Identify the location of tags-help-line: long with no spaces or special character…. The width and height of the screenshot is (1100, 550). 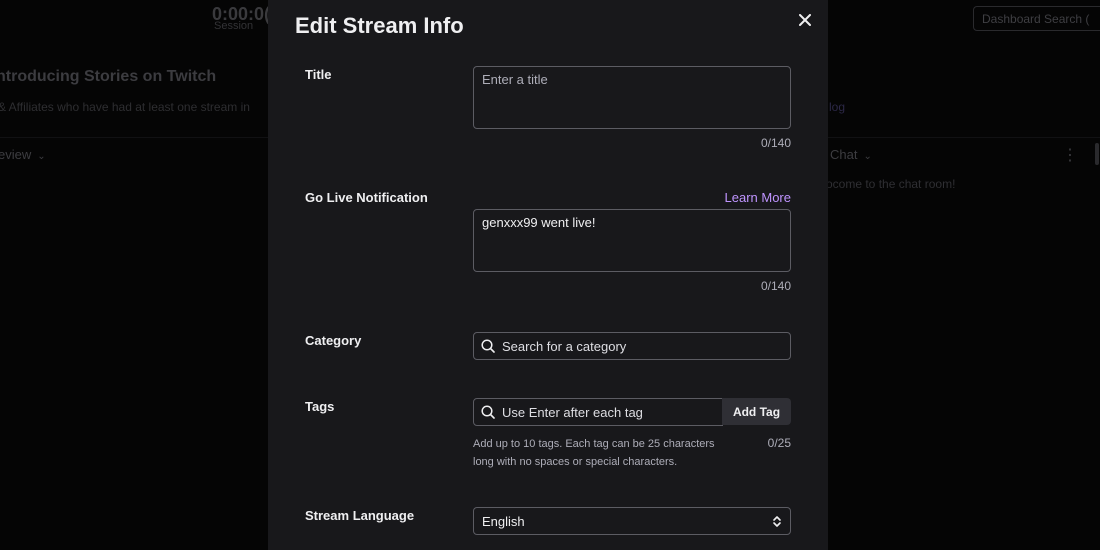
(575, 462).